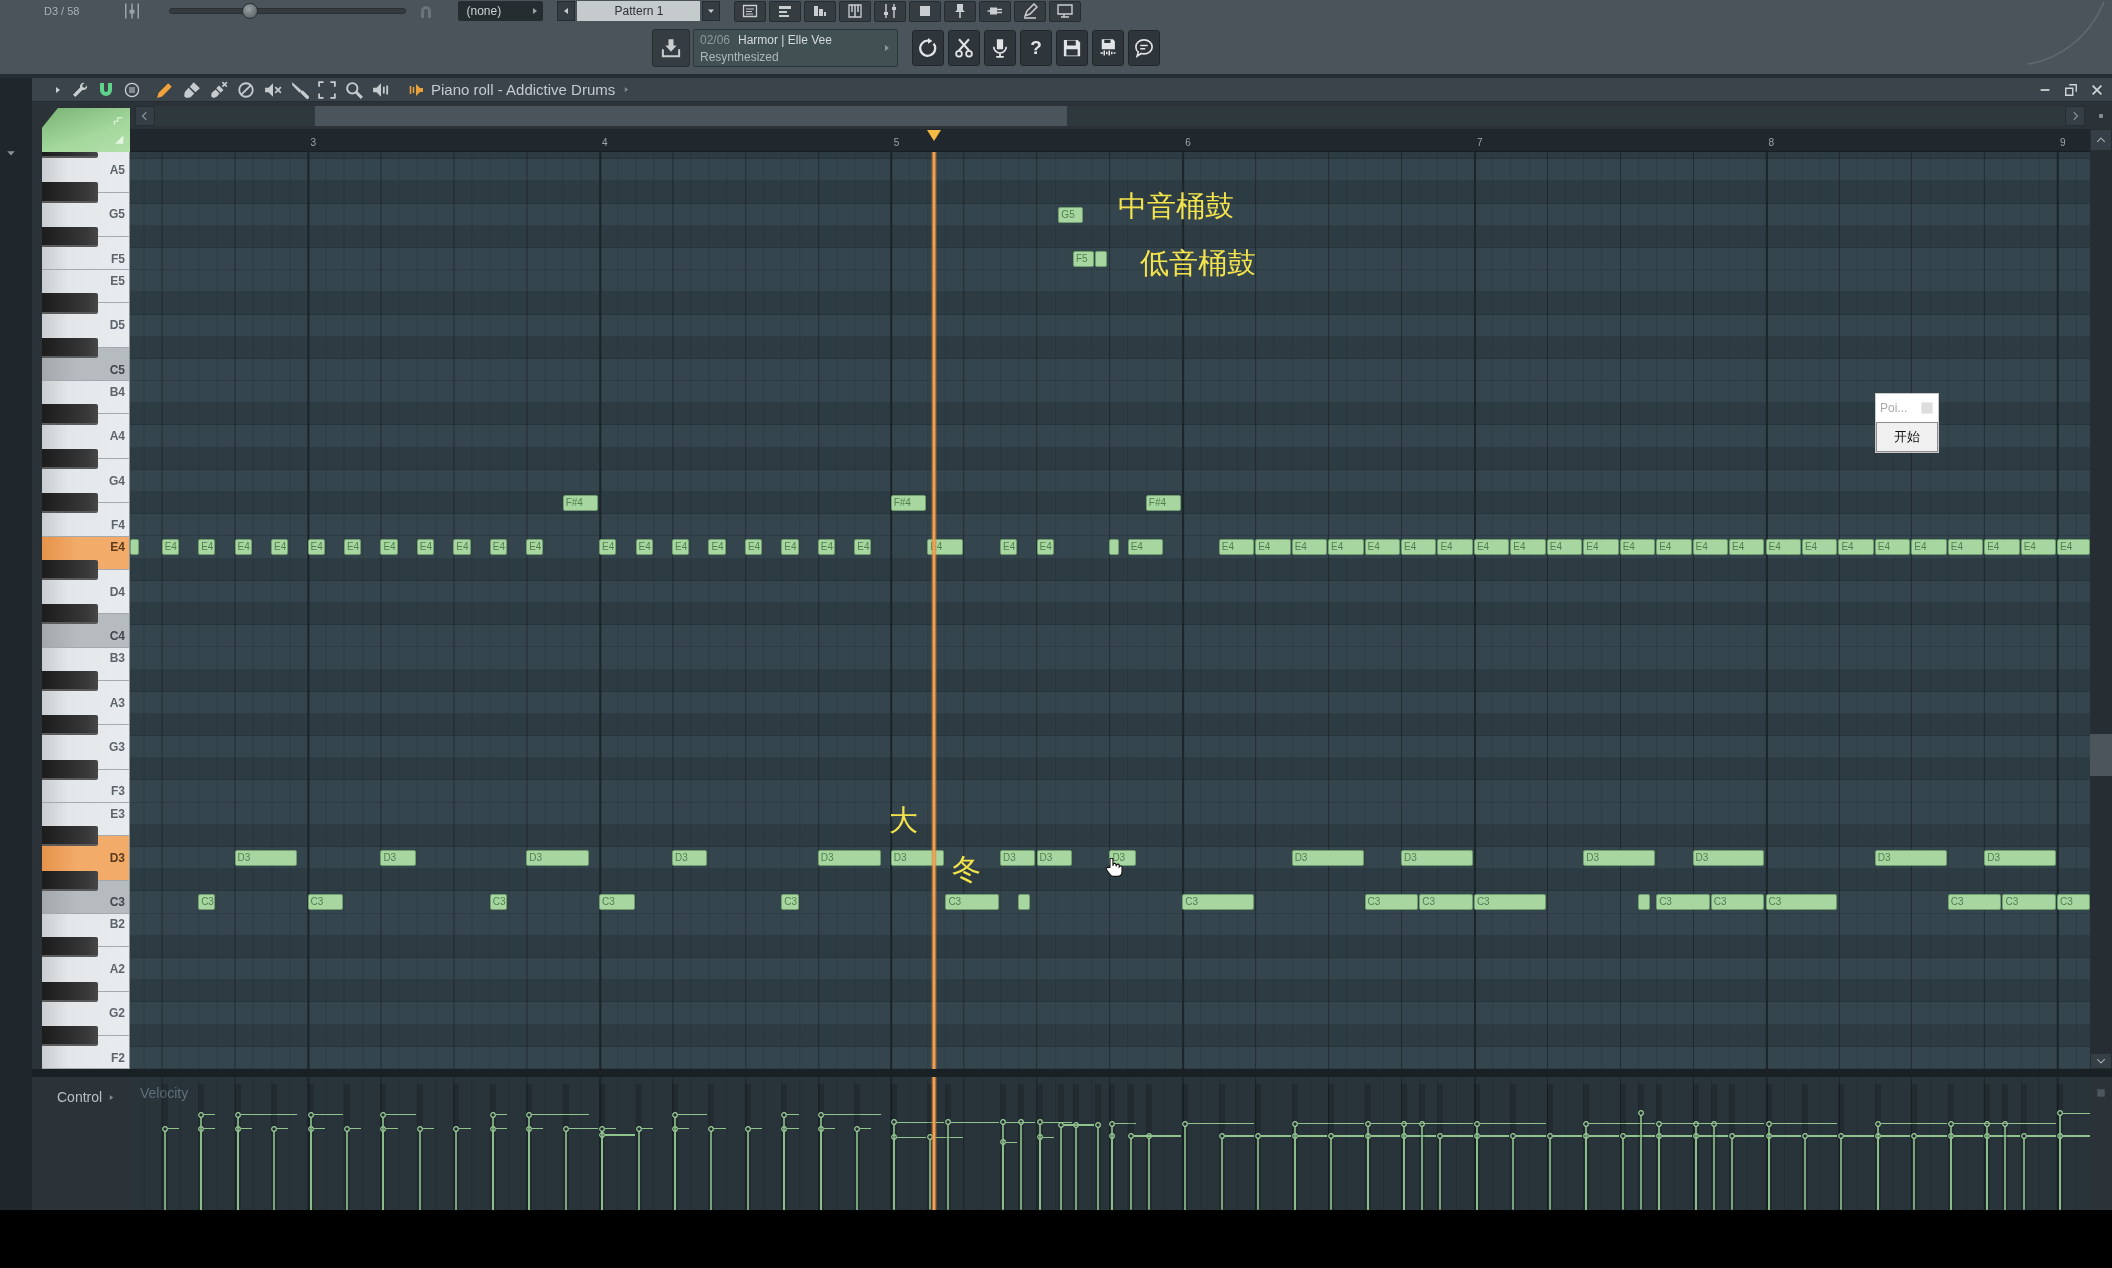 The image size is (2112, 1268). I want to click on magnet-icon, so click(106, 89).